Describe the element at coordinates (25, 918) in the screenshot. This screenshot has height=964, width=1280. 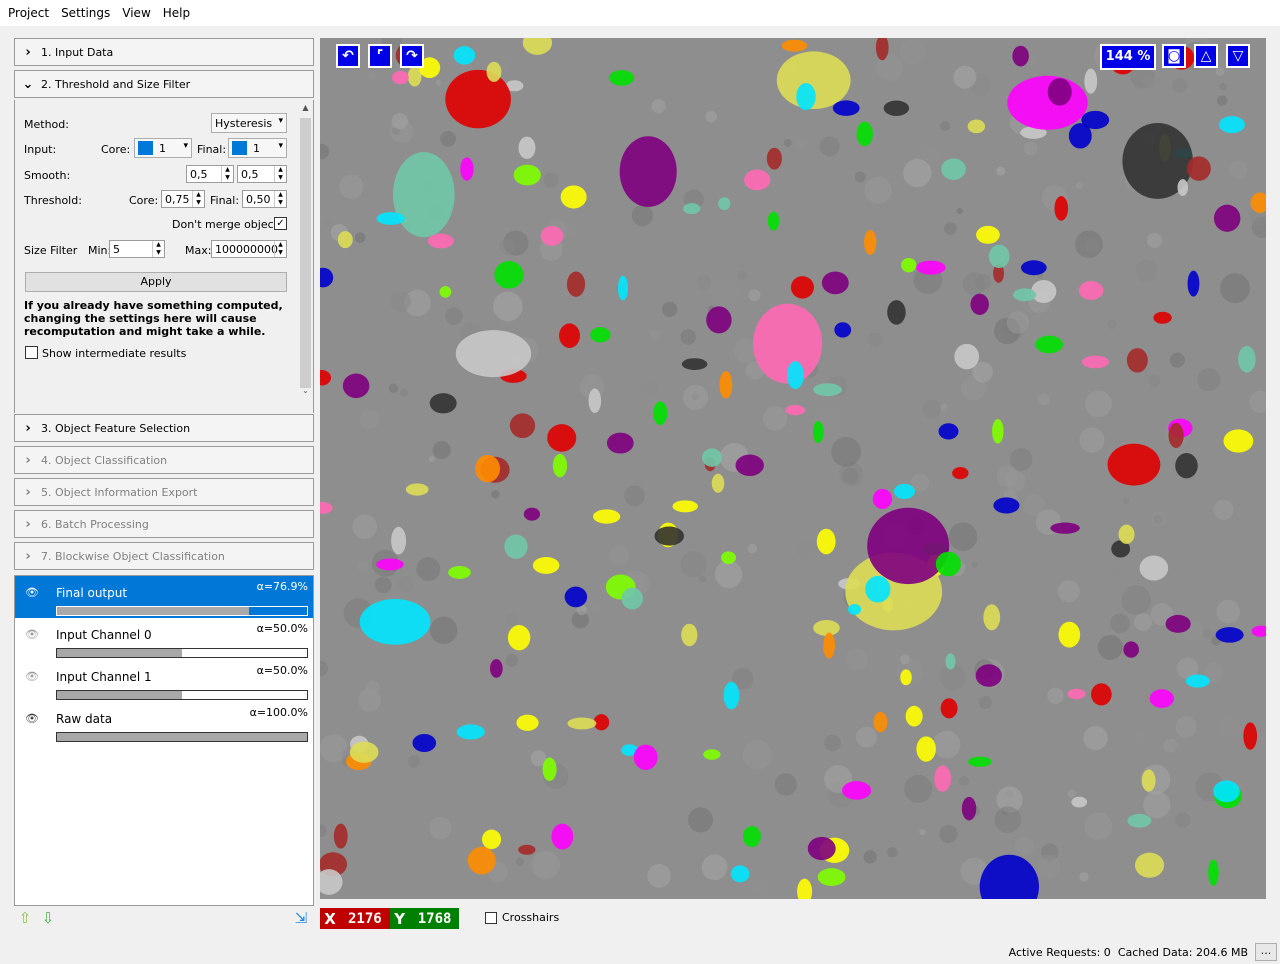
I see `move-layer-up-icon: ⇧` at that location.